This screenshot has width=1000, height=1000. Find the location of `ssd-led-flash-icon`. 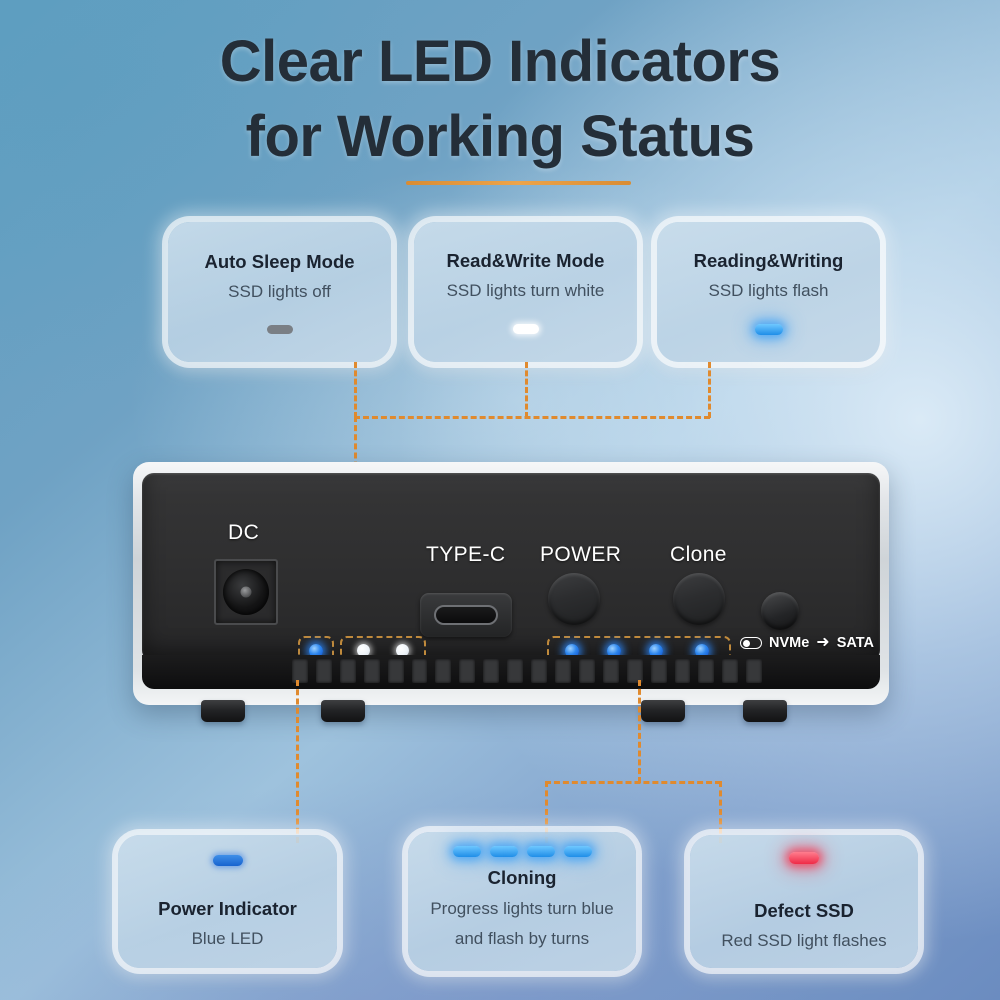

ssd-led-flash-icon is located at coordinates (768, 329).